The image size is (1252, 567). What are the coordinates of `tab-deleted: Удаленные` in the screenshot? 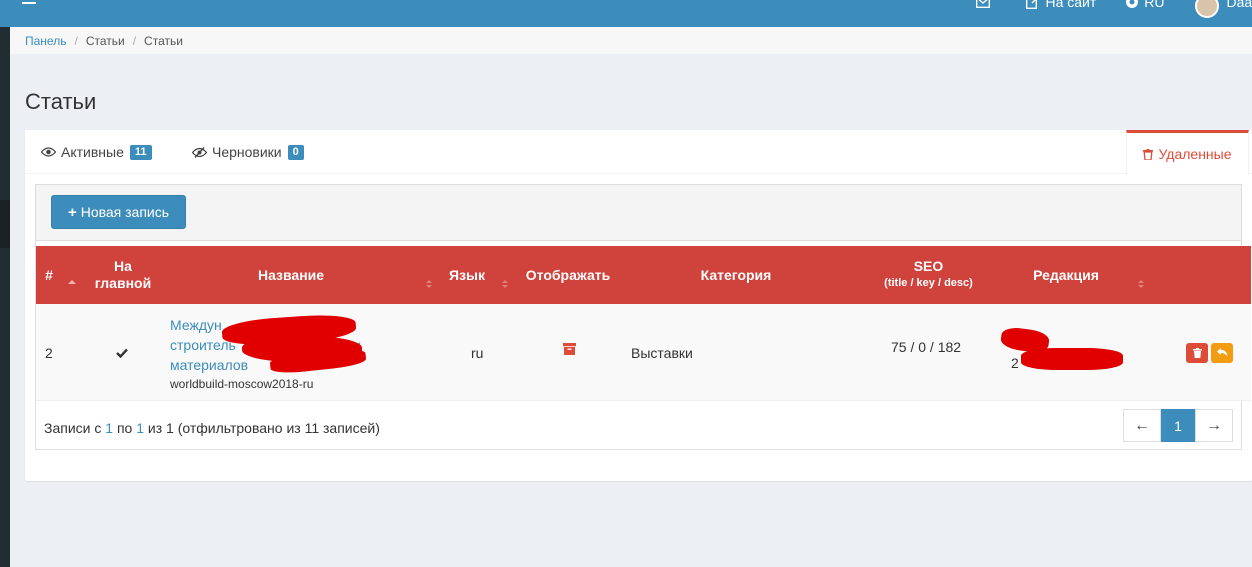 It's located at (1187, 152).